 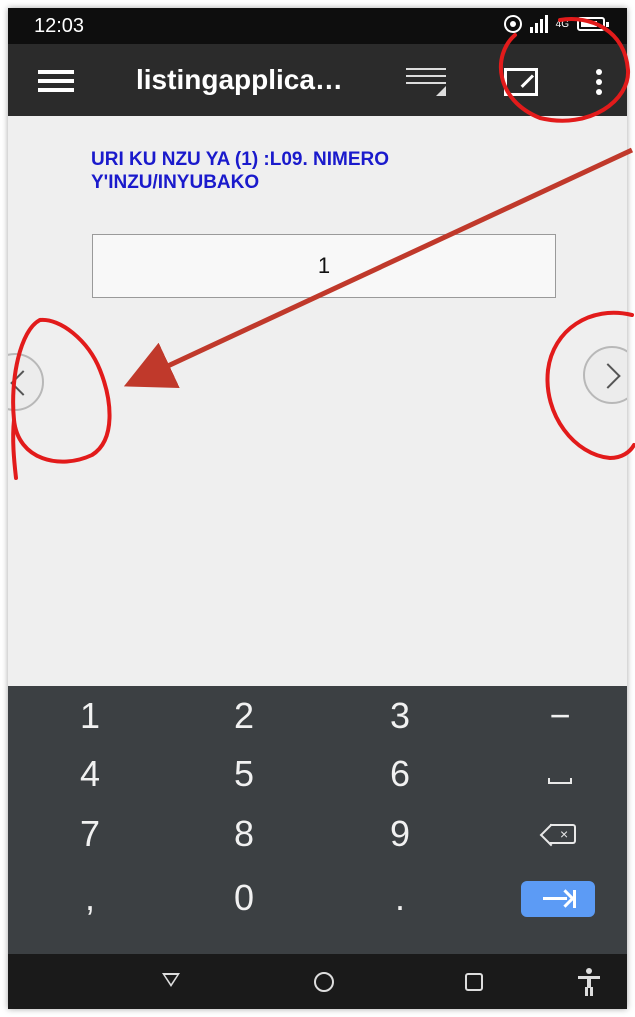 I want to click on key-minus: −, so click(x=560, y=716).